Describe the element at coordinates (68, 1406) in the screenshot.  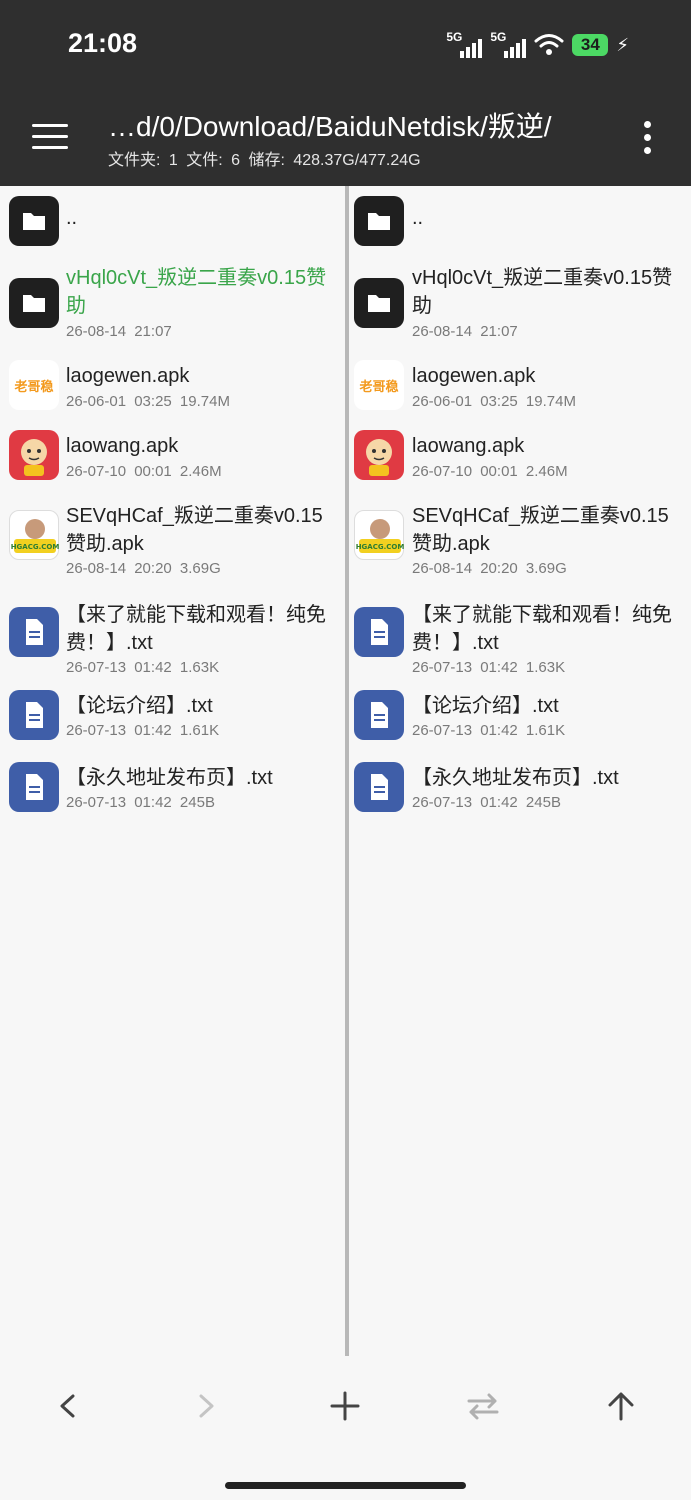
I see `back-arrow-icon` at that location.